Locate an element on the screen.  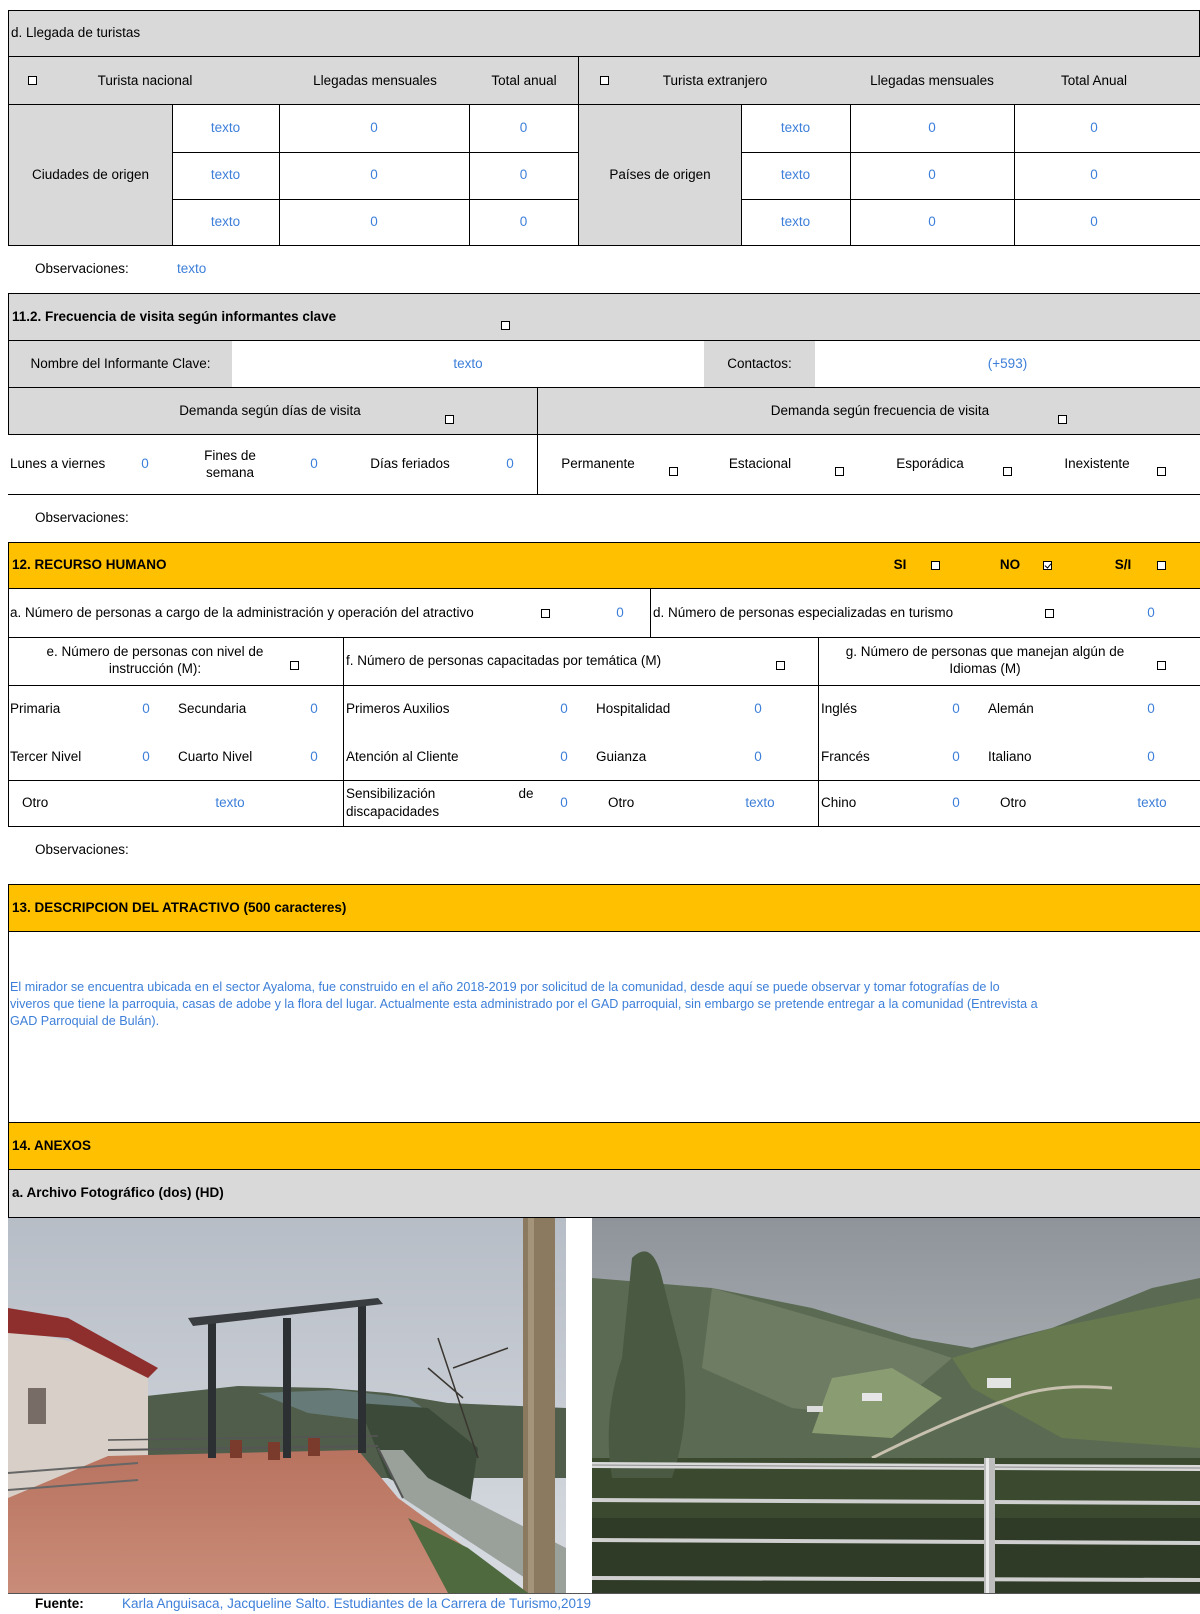
other-language-value: texto is located at coordinates (1152, 803).